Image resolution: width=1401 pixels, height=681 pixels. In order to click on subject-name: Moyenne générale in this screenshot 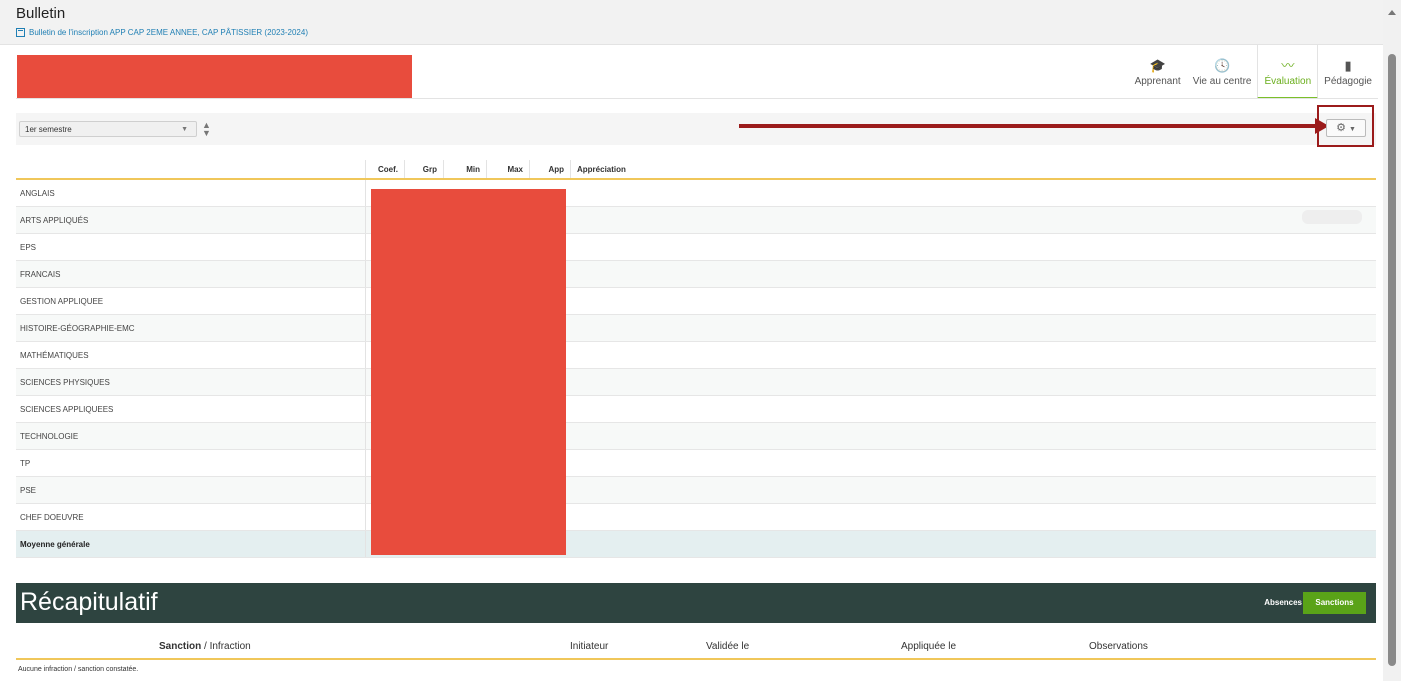, I will do `click(191, 544)`.